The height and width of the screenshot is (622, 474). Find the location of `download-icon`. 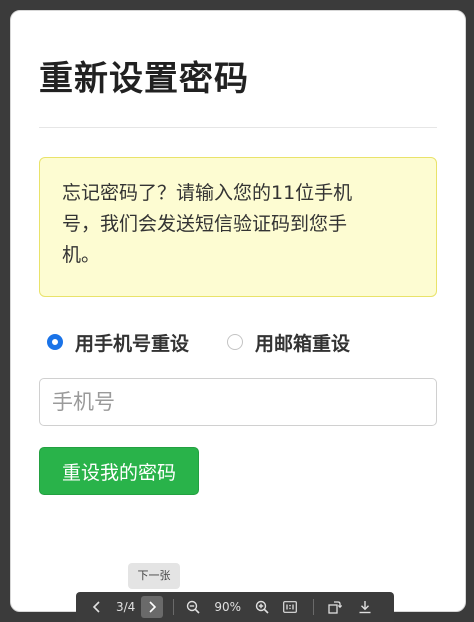

download-icon is located at coordinates (365, 607).